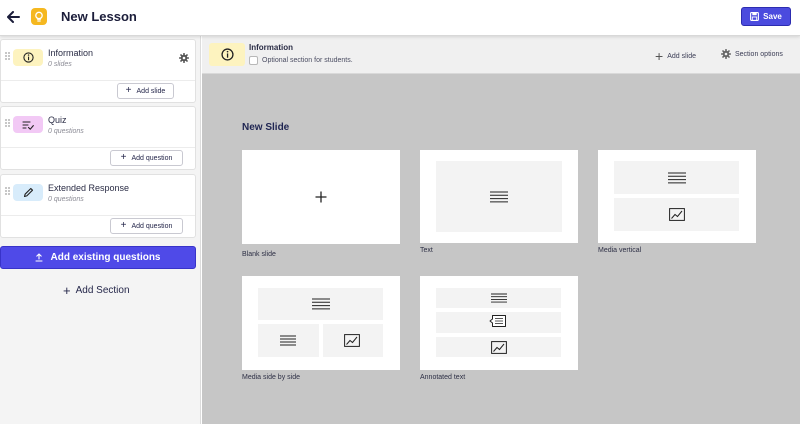 The height and width of the screenshot is (424, 800). I want to click on add-section-label: Add Section, so click(102, 290).